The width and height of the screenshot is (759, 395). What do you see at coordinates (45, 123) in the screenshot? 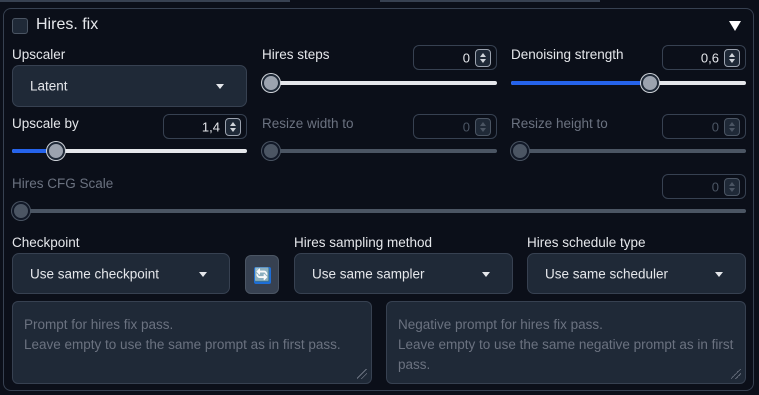
I see `upscale-by-label: Upscale by` at bounding box center [45, 123].